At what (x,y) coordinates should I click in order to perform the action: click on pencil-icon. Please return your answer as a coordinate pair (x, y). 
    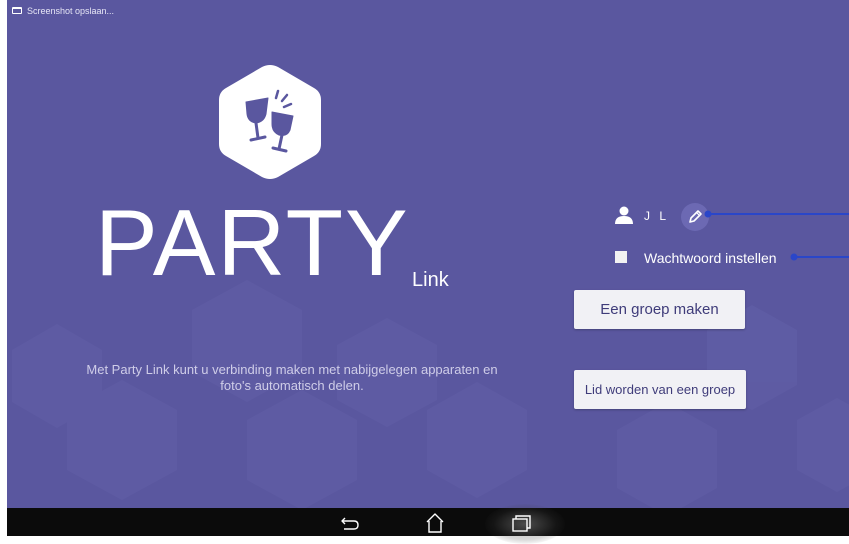
    Looking at the image, I should click on (695, 216).